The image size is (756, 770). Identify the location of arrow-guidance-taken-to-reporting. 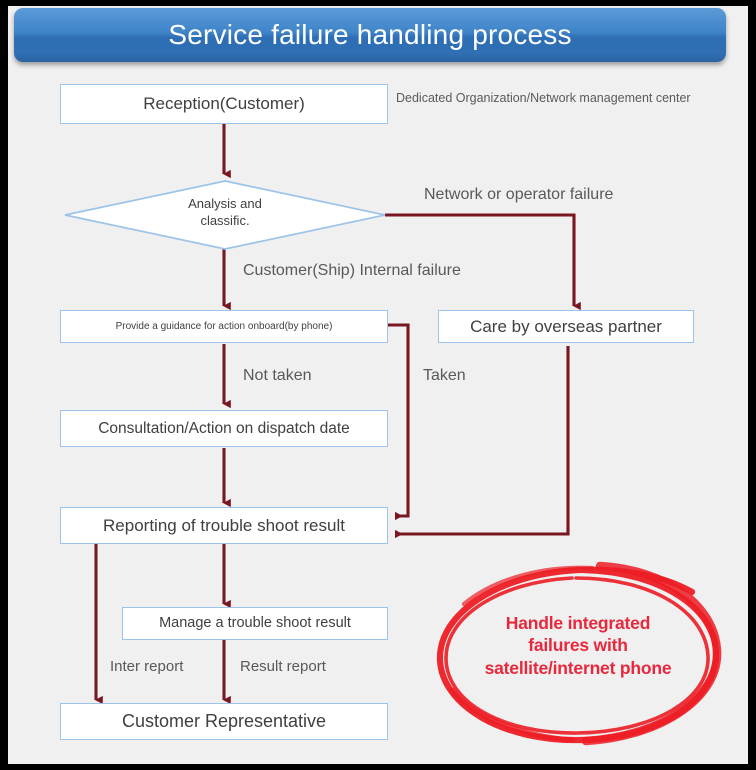
(399, 422).